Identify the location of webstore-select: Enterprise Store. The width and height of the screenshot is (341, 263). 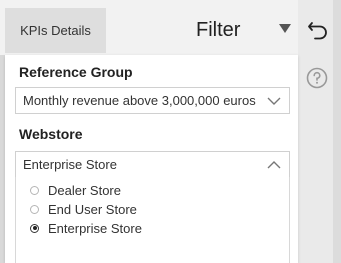
(152, 164).